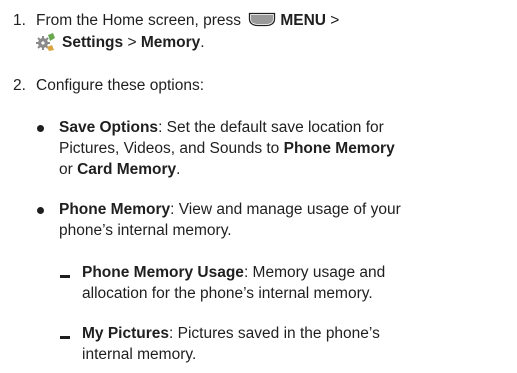  I want to click on option-value: Card Memory, so click(127, 169).